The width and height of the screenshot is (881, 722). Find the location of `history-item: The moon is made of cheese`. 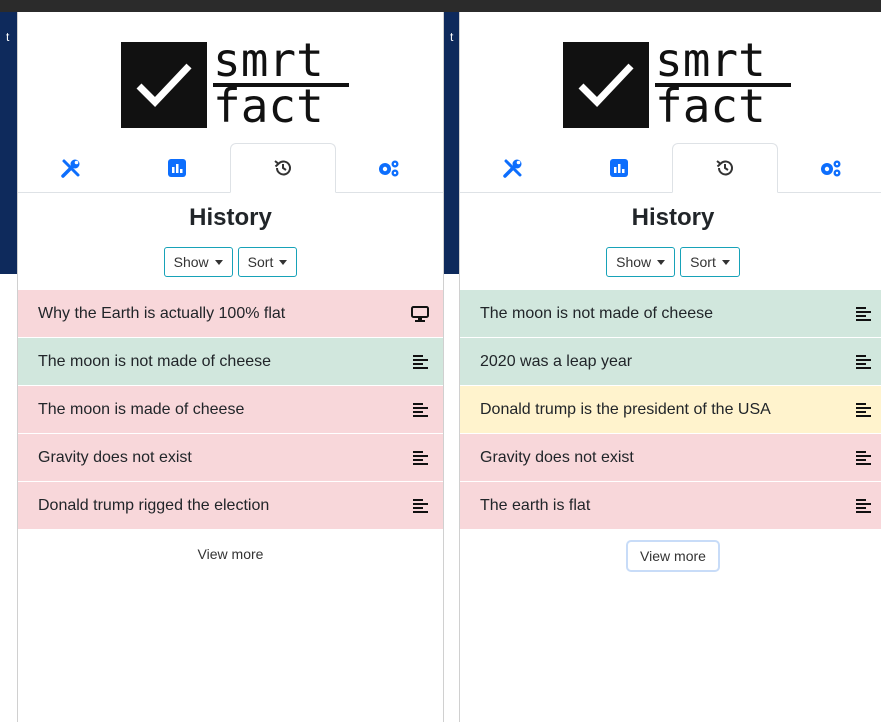

history-item: The moon is made of cheese is located at coordinates (230, 410).